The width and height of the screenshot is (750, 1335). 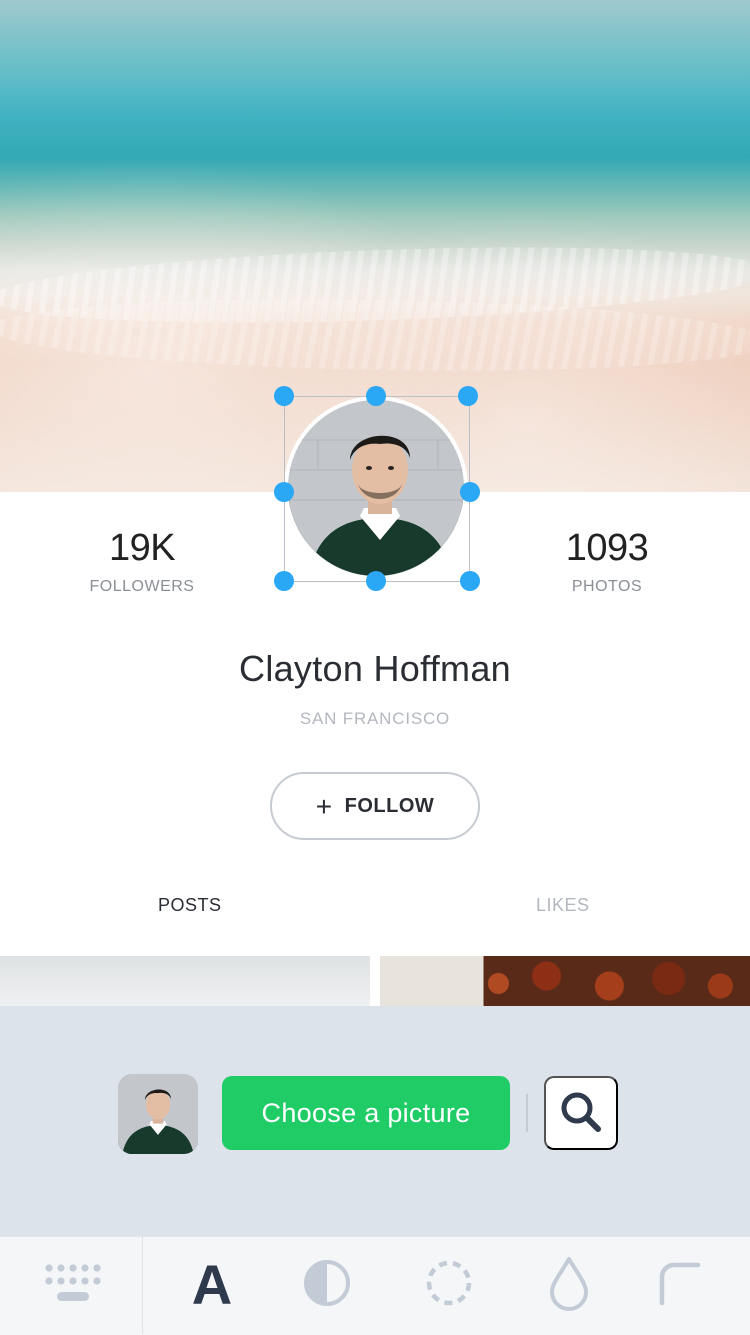 What do you see at coordinates (607, 586) in the screenshot?
I see `photos-label: PHOTOS` at bounding box center [607, 586].